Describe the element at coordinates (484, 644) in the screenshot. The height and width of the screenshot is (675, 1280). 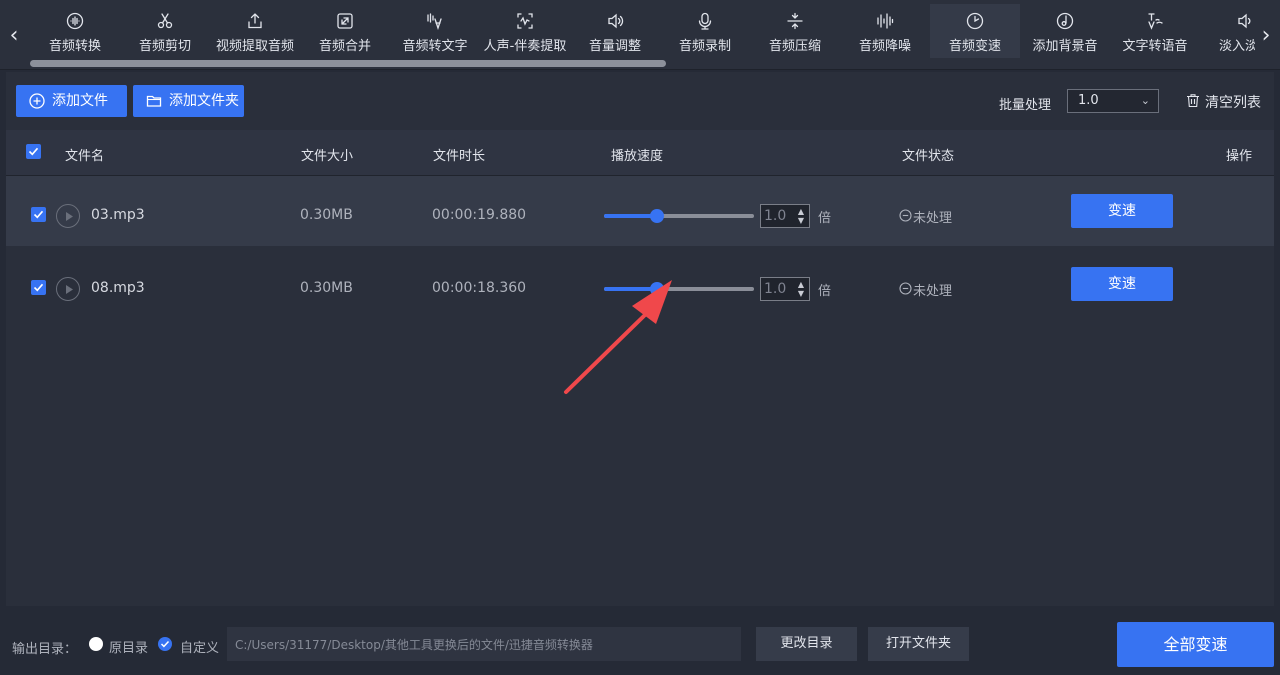
I see `output-path-input` at that location.